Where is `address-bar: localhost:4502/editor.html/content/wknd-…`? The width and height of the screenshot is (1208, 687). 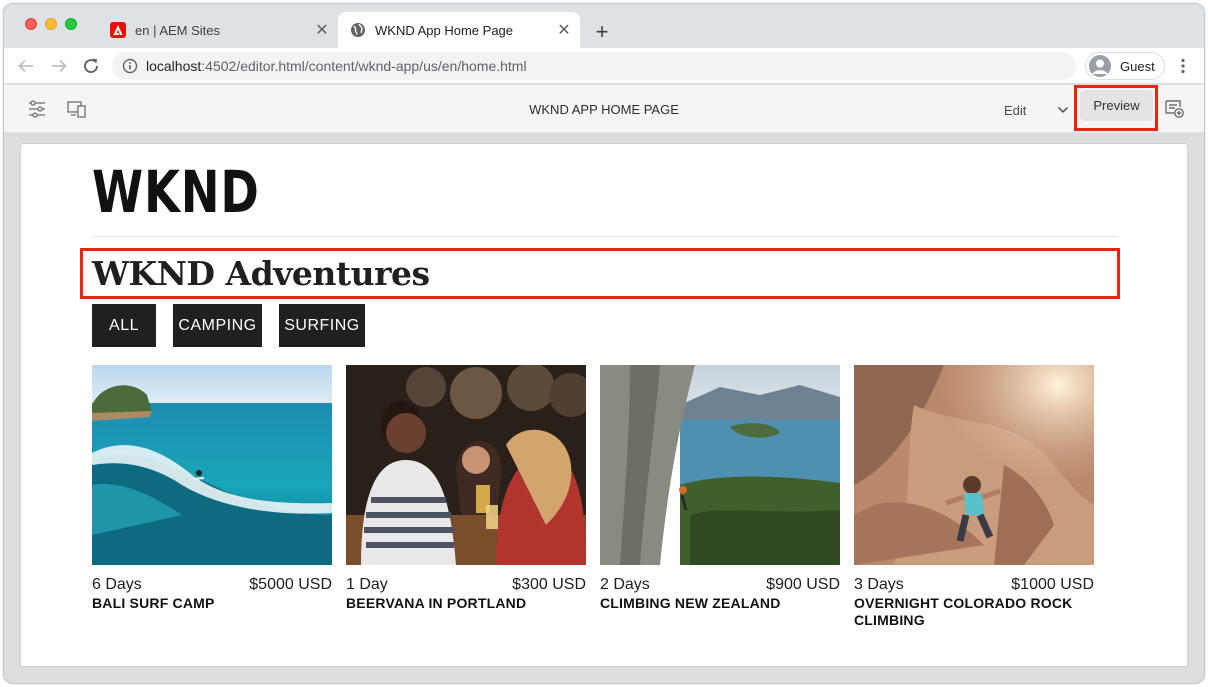
address-bar: localhost:4502/editor.html/content/wknd-… is located at coordinates (594, 66).